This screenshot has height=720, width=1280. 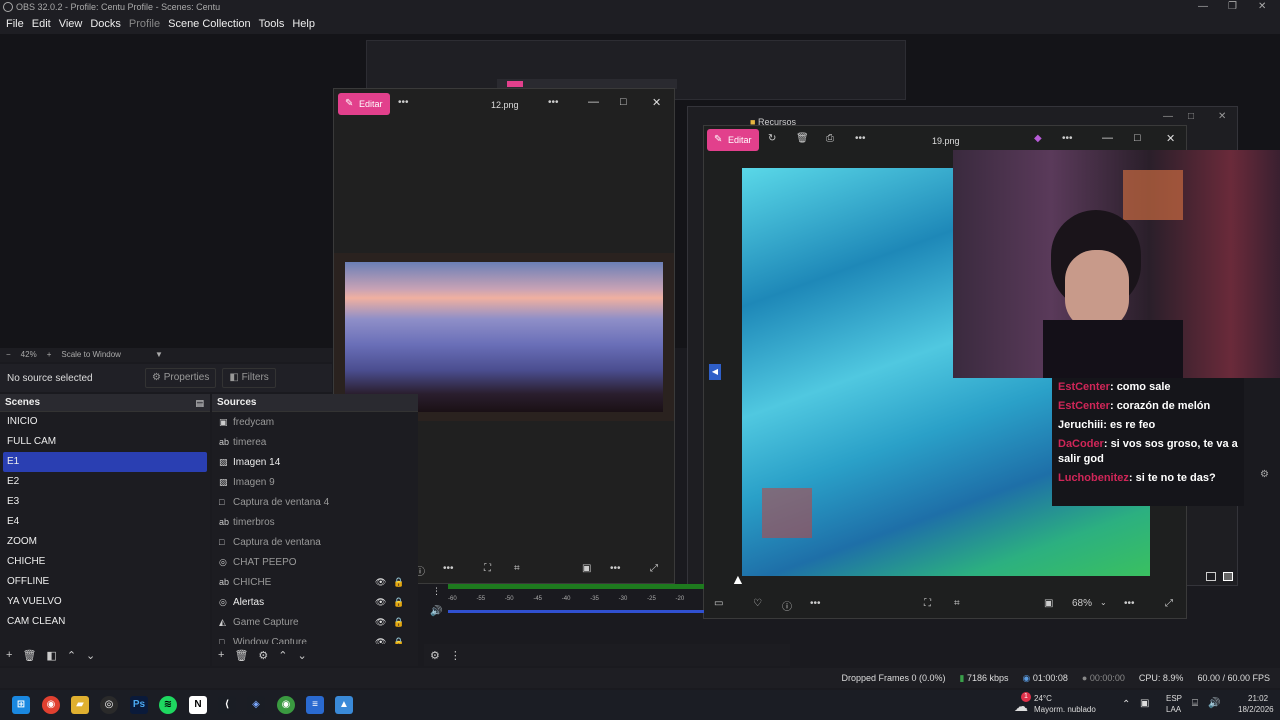 What do you see at coordinates (1222, 116) in the screenshot?
I see `bg-close-icon: ✕` at bounding box center [1222, 116].